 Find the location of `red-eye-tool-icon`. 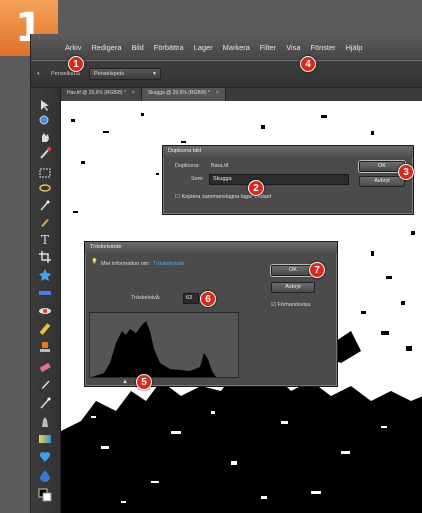

red-eye-tool-icon is located at coordinates (45, 311).